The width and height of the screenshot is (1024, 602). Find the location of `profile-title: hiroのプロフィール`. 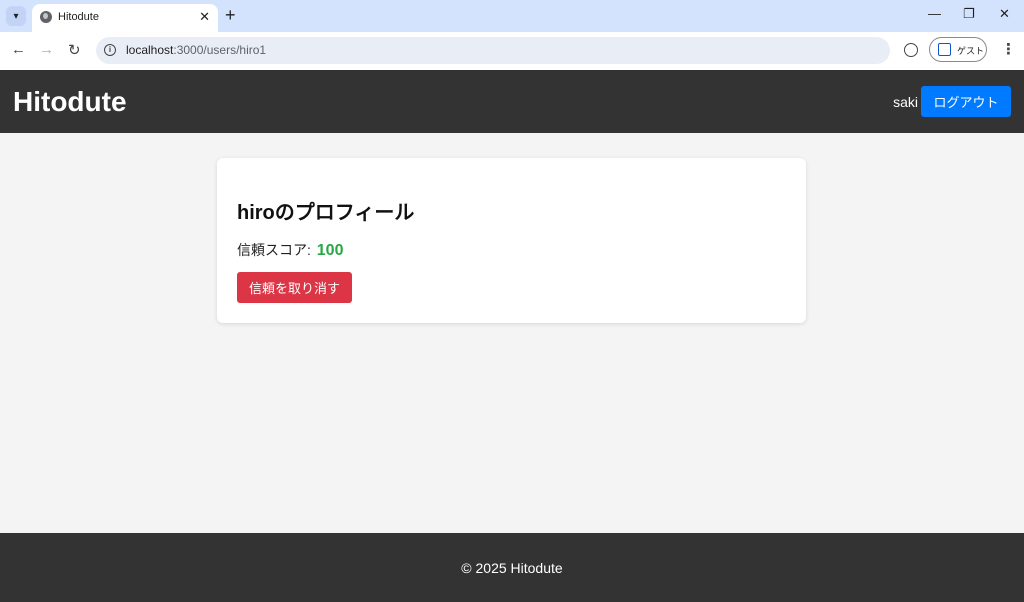

profile-title: hiroのプロフィール is located at coordinates (326, 213).